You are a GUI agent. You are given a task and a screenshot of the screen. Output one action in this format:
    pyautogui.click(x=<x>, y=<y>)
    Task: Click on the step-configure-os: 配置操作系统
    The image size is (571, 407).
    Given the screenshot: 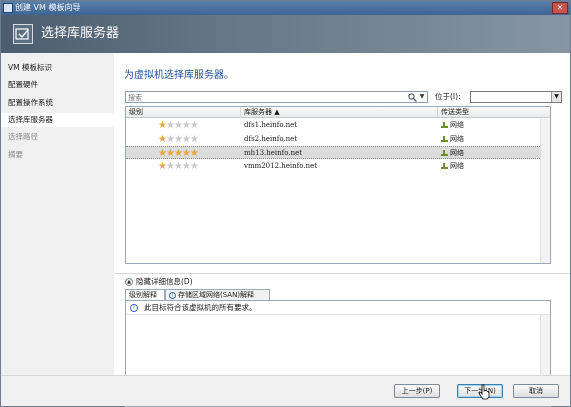 What is the action you would take?
    pyautogui.click(x=30, y=103)
    